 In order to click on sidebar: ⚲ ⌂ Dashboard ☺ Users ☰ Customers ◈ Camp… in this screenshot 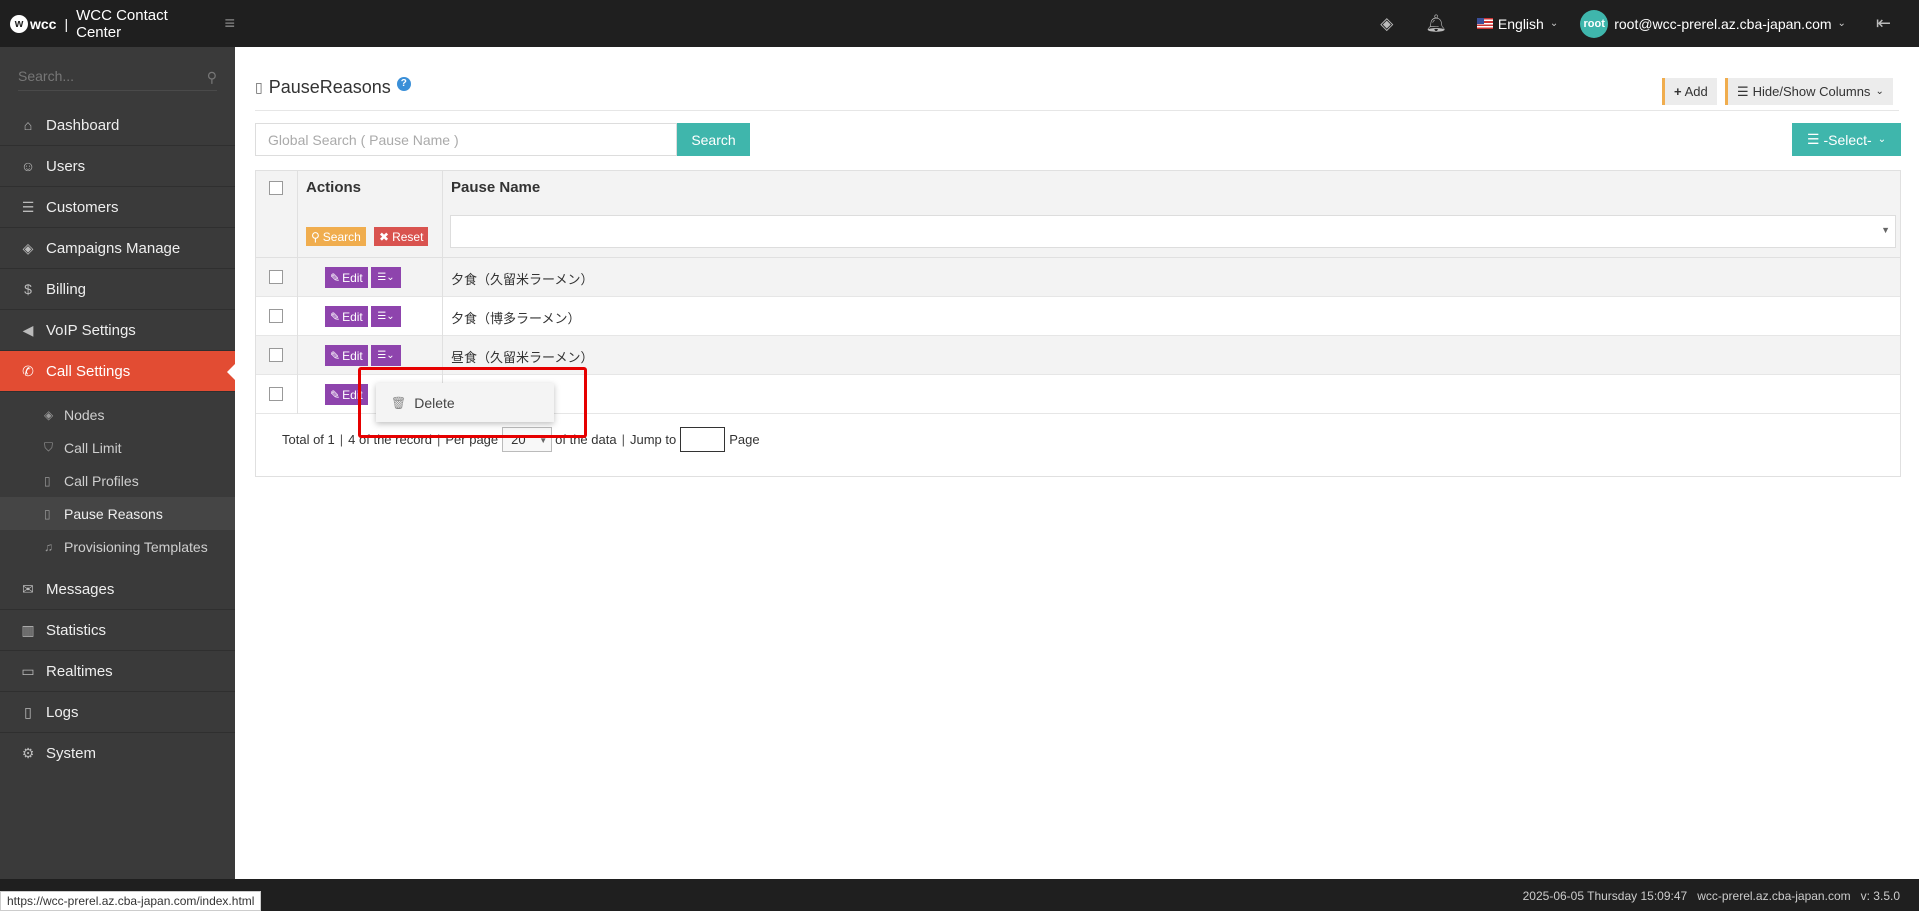, I will do `click(118, 463)`.